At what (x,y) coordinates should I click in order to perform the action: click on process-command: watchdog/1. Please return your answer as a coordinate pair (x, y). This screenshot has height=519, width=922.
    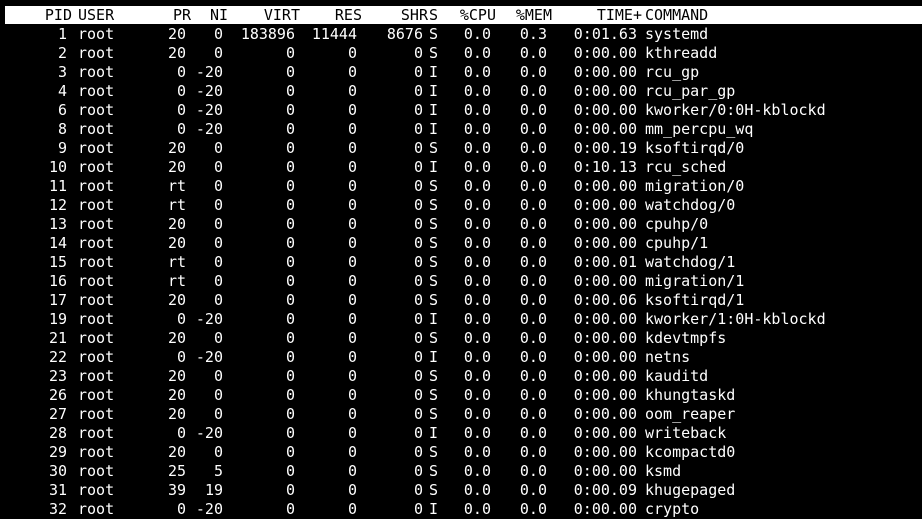
    Looking at the image, I should click on (690, 262).